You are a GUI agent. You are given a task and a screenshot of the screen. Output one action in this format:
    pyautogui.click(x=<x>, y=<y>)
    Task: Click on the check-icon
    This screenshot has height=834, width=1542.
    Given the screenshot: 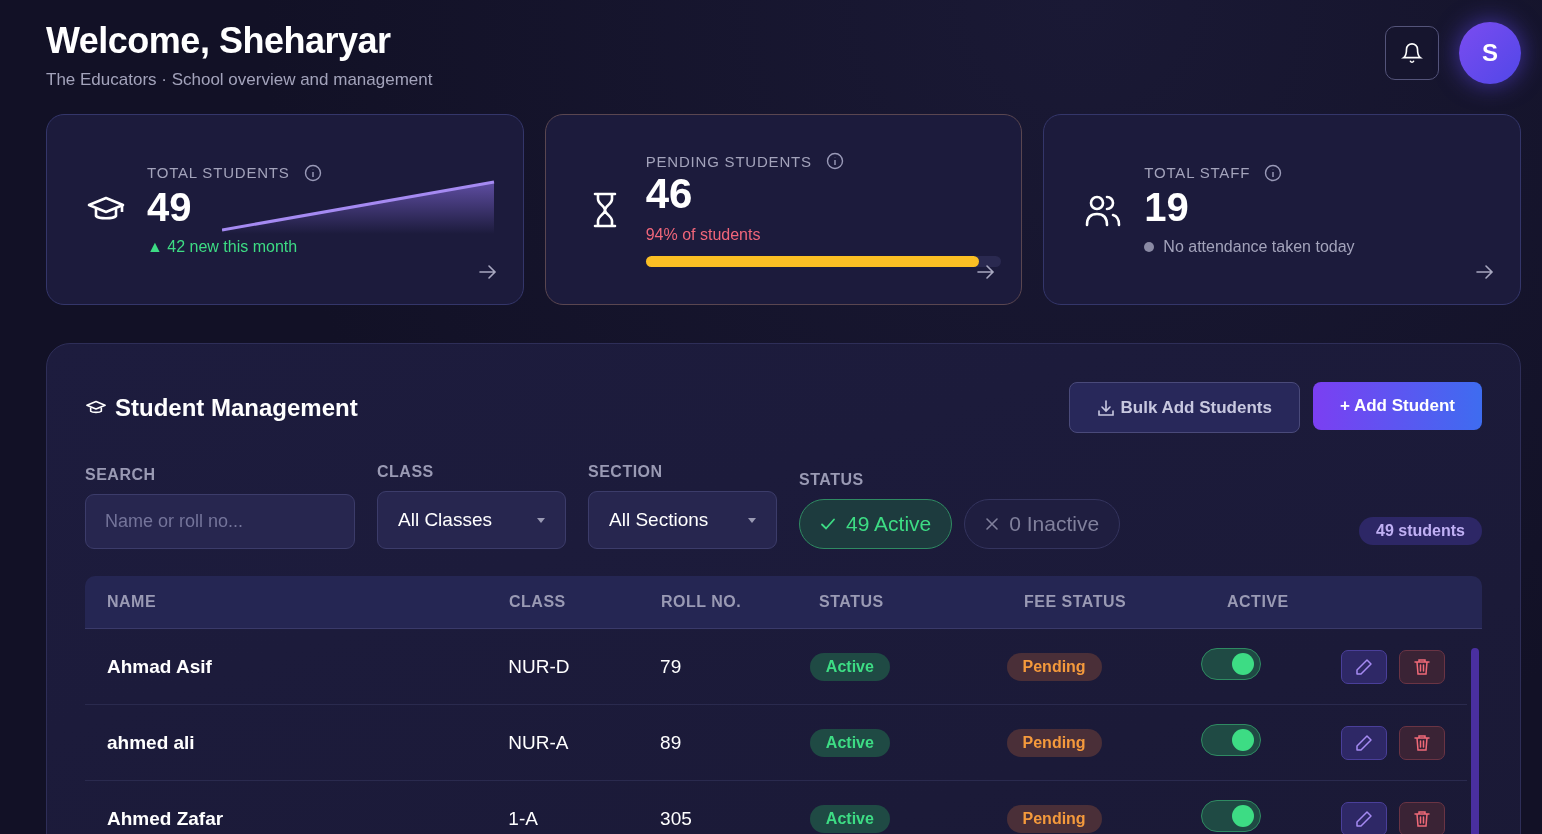 What is the action you would take?
    pyautogui.click(x=828, y=524)
    